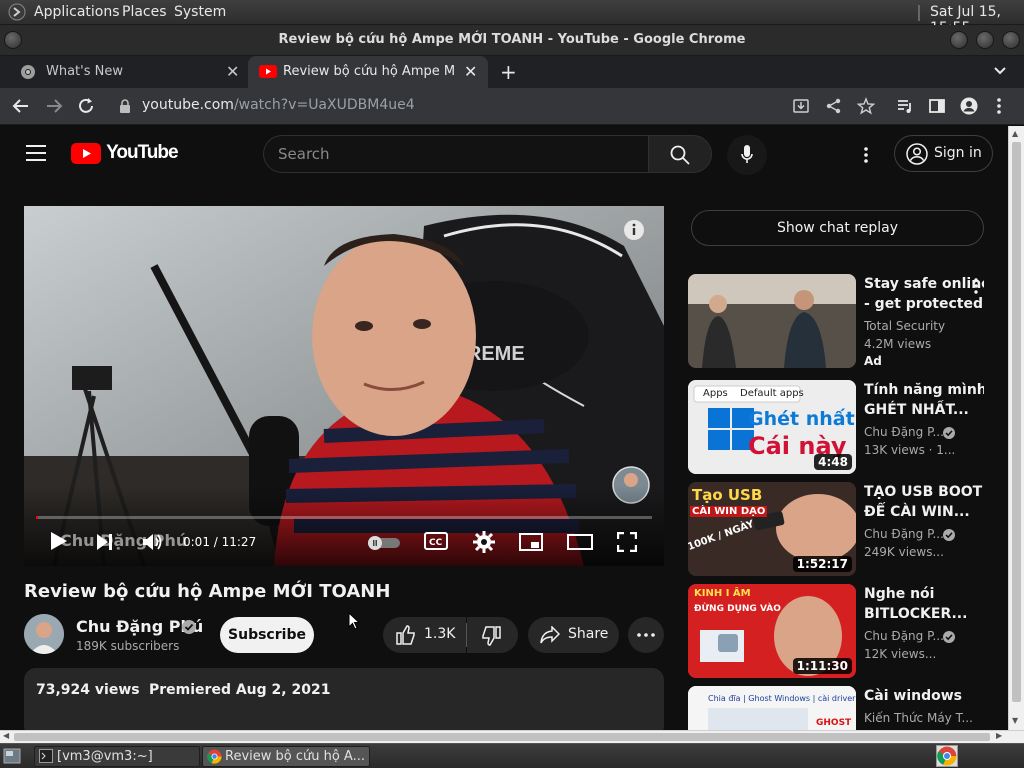 The height and width of the screenshot is (768, 1024). Describe the element at coordinates (985, 40) in the screenshot. I see `maximize-button` at that location.